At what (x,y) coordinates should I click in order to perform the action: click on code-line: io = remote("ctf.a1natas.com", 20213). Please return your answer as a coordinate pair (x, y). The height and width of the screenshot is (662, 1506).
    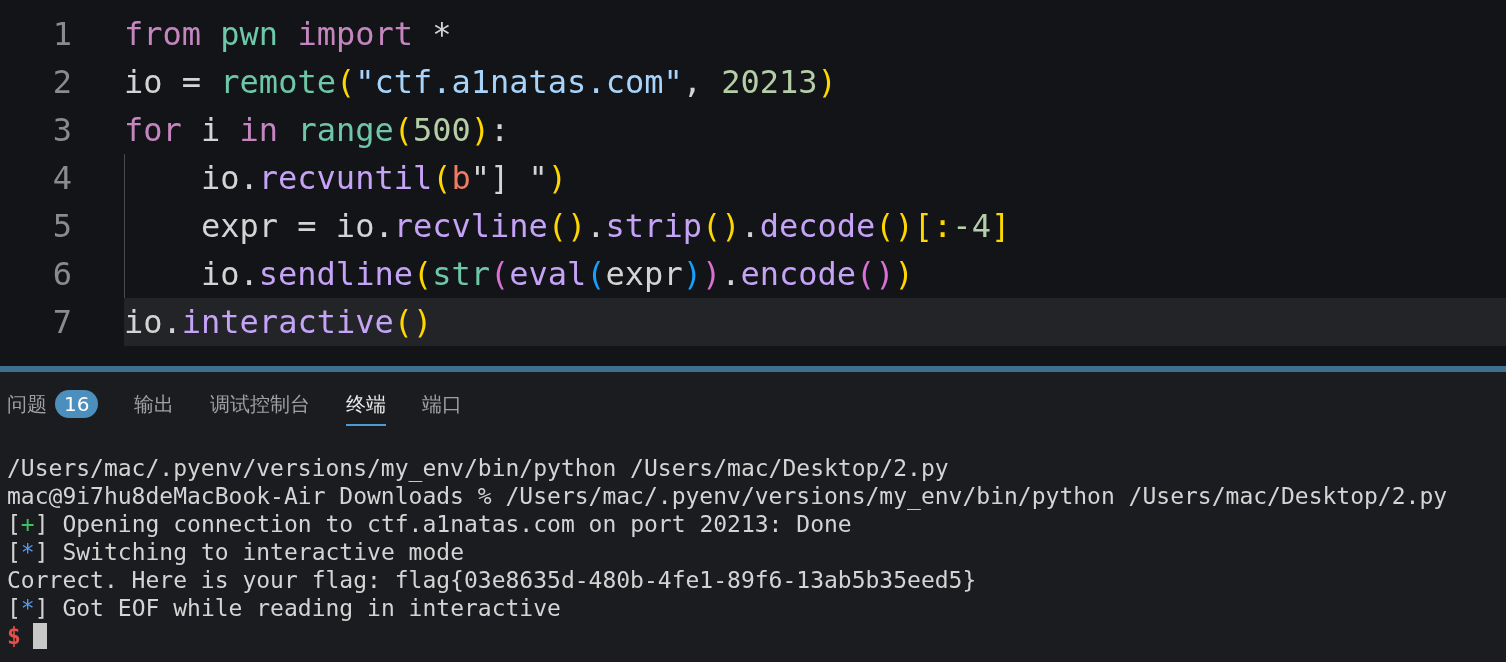
    Looking at the image, I should click on (480, 82).